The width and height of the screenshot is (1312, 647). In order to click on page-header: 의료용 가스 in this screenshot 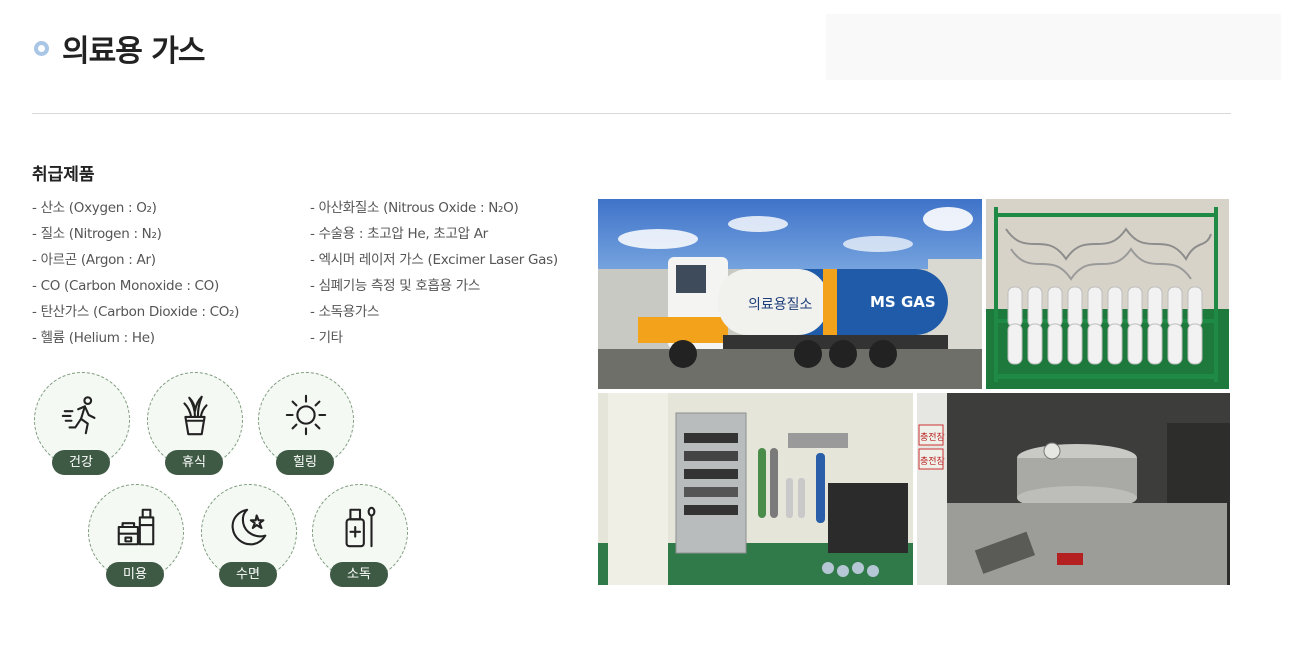, I will do `click(119, 48)`.